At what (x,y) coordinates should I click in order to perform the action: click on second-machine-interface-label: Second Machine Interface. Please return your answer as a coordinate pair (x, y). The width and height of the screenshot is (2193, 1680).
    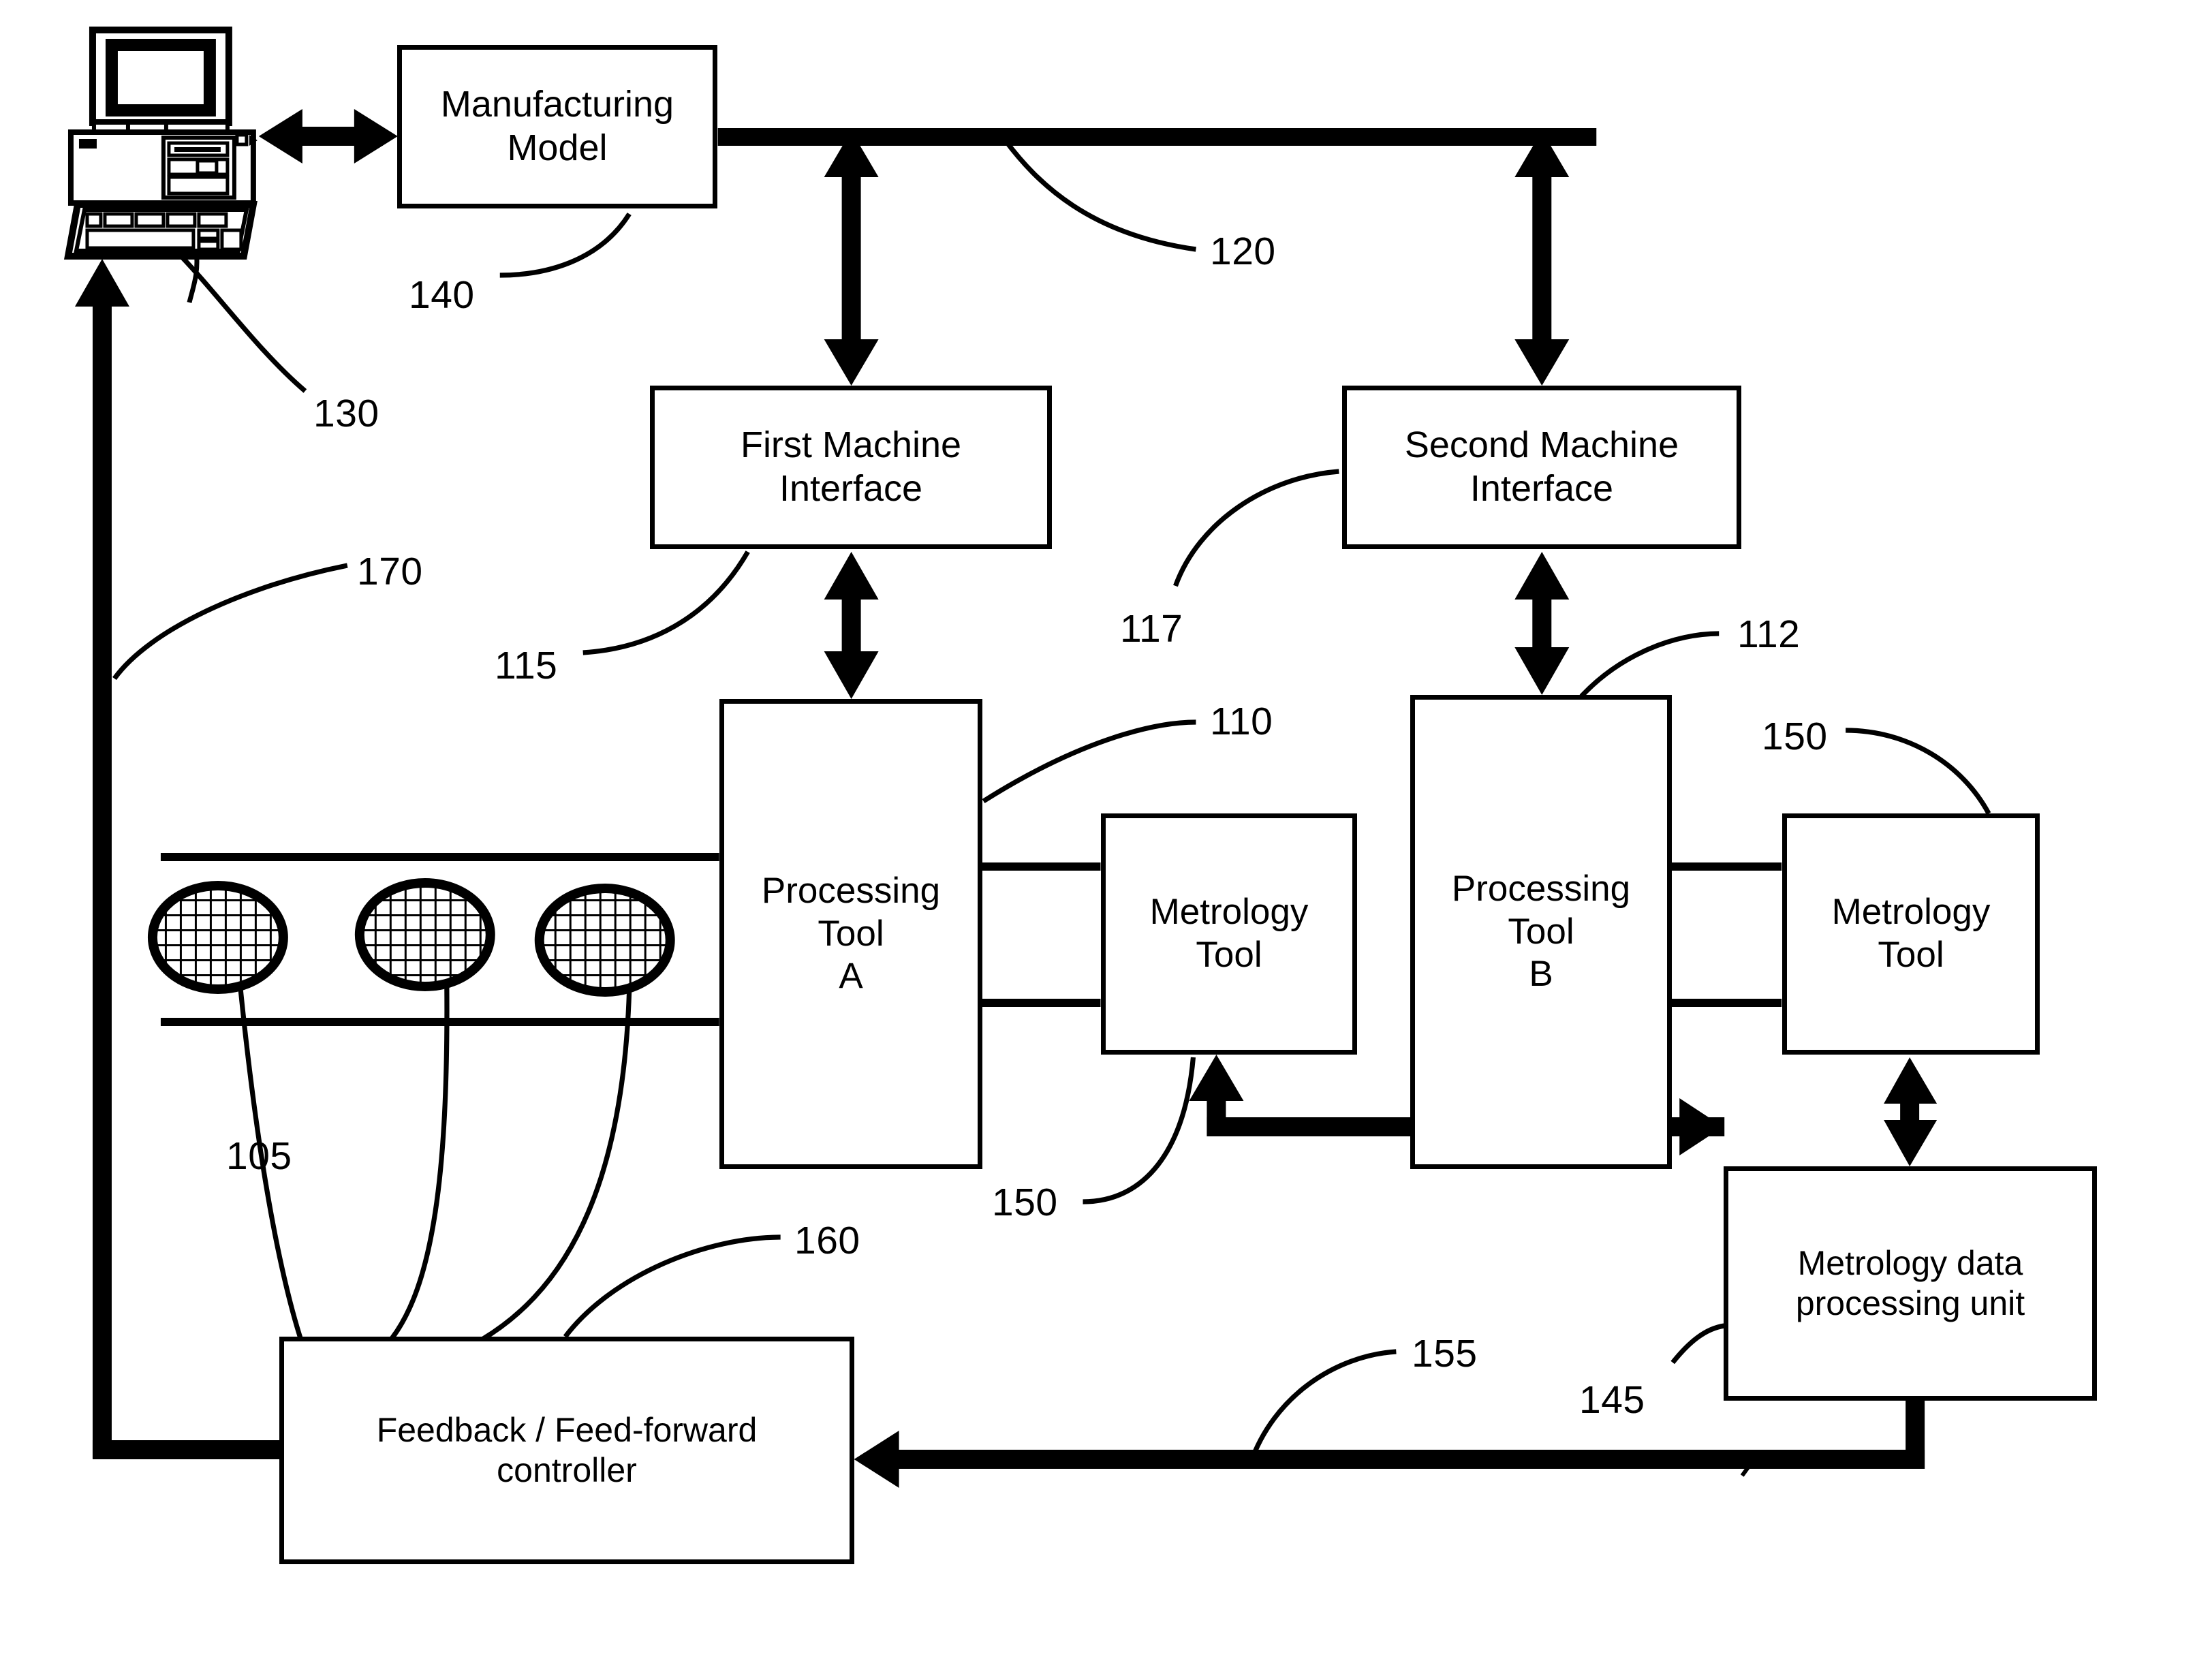
    Looking at the image, I should click on (1541, 466).